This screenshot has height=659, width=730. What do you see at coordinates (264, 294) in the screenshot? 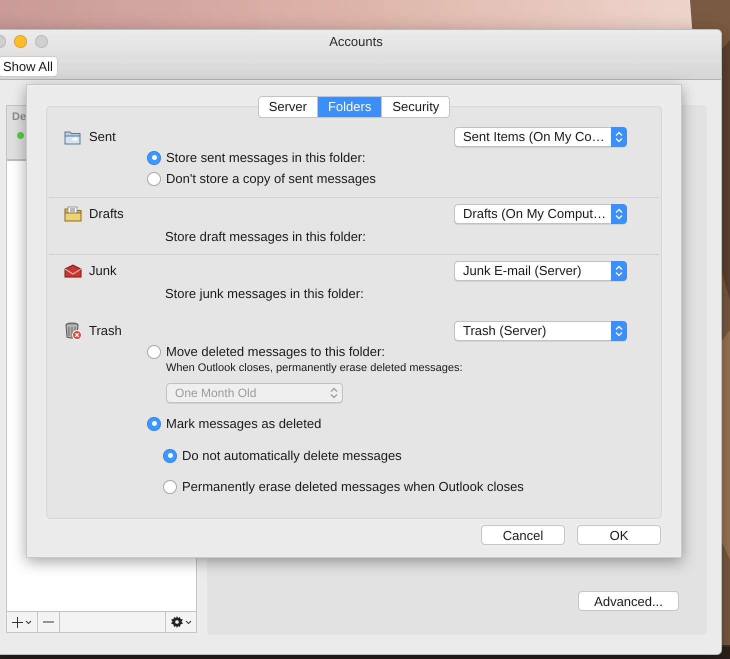
I see `folder-description: Store junk messages in this folder:` at bounding box center [264, 294].